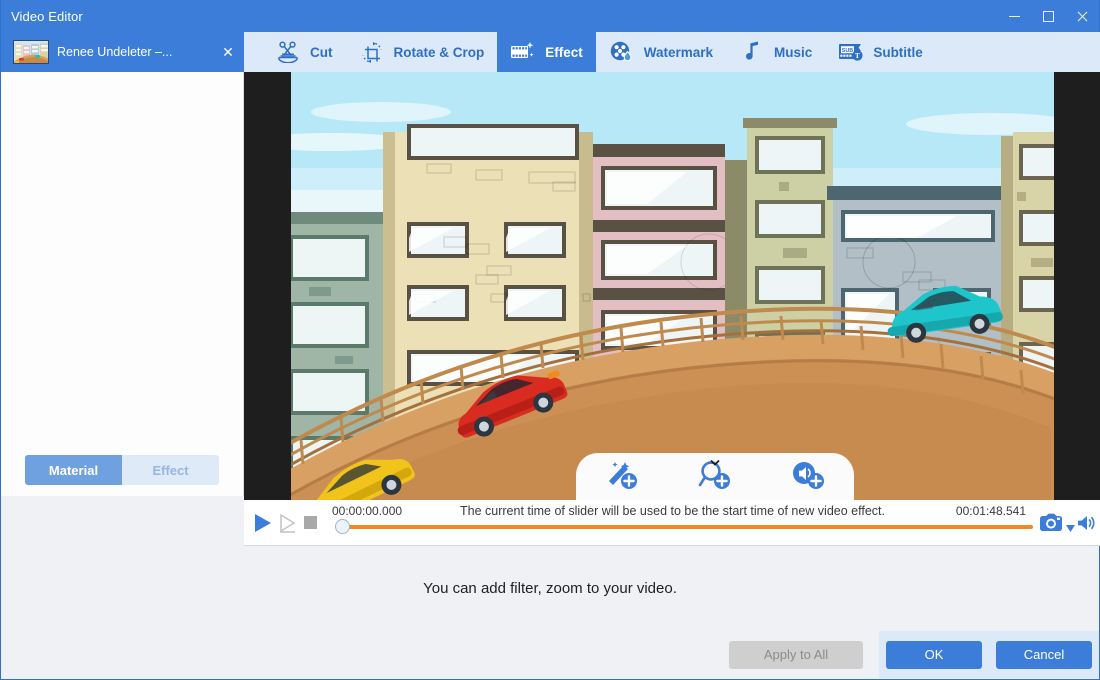 This screenshot has height=680, width=1100. I want to click on panel-message: You can add filter, zoom to your video., so click(550, 588).